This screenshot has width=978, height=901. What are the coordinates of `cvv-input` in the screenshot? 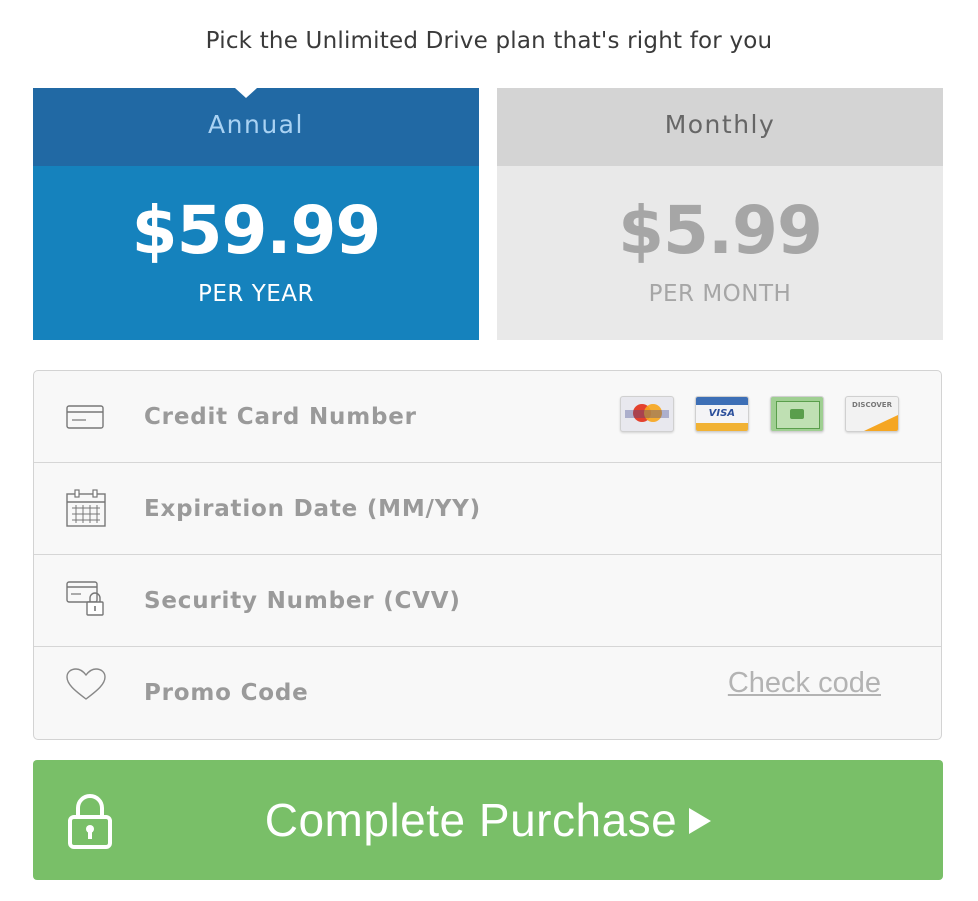 It's located at (374, 601).